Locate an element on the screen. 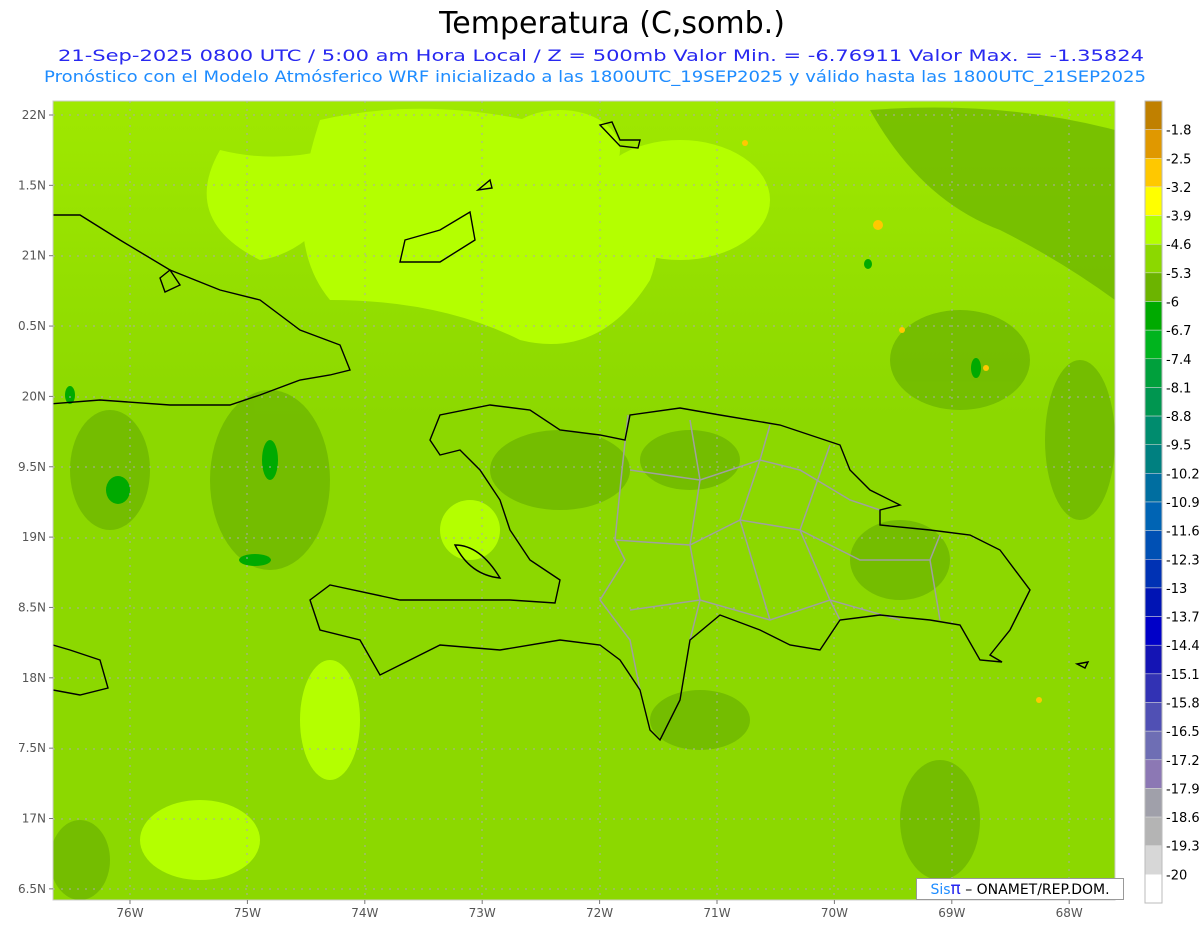 The height and width of the screenshot is (927, 1200). colorbar-label: -8.1 is located at coordinates (1178, 388).